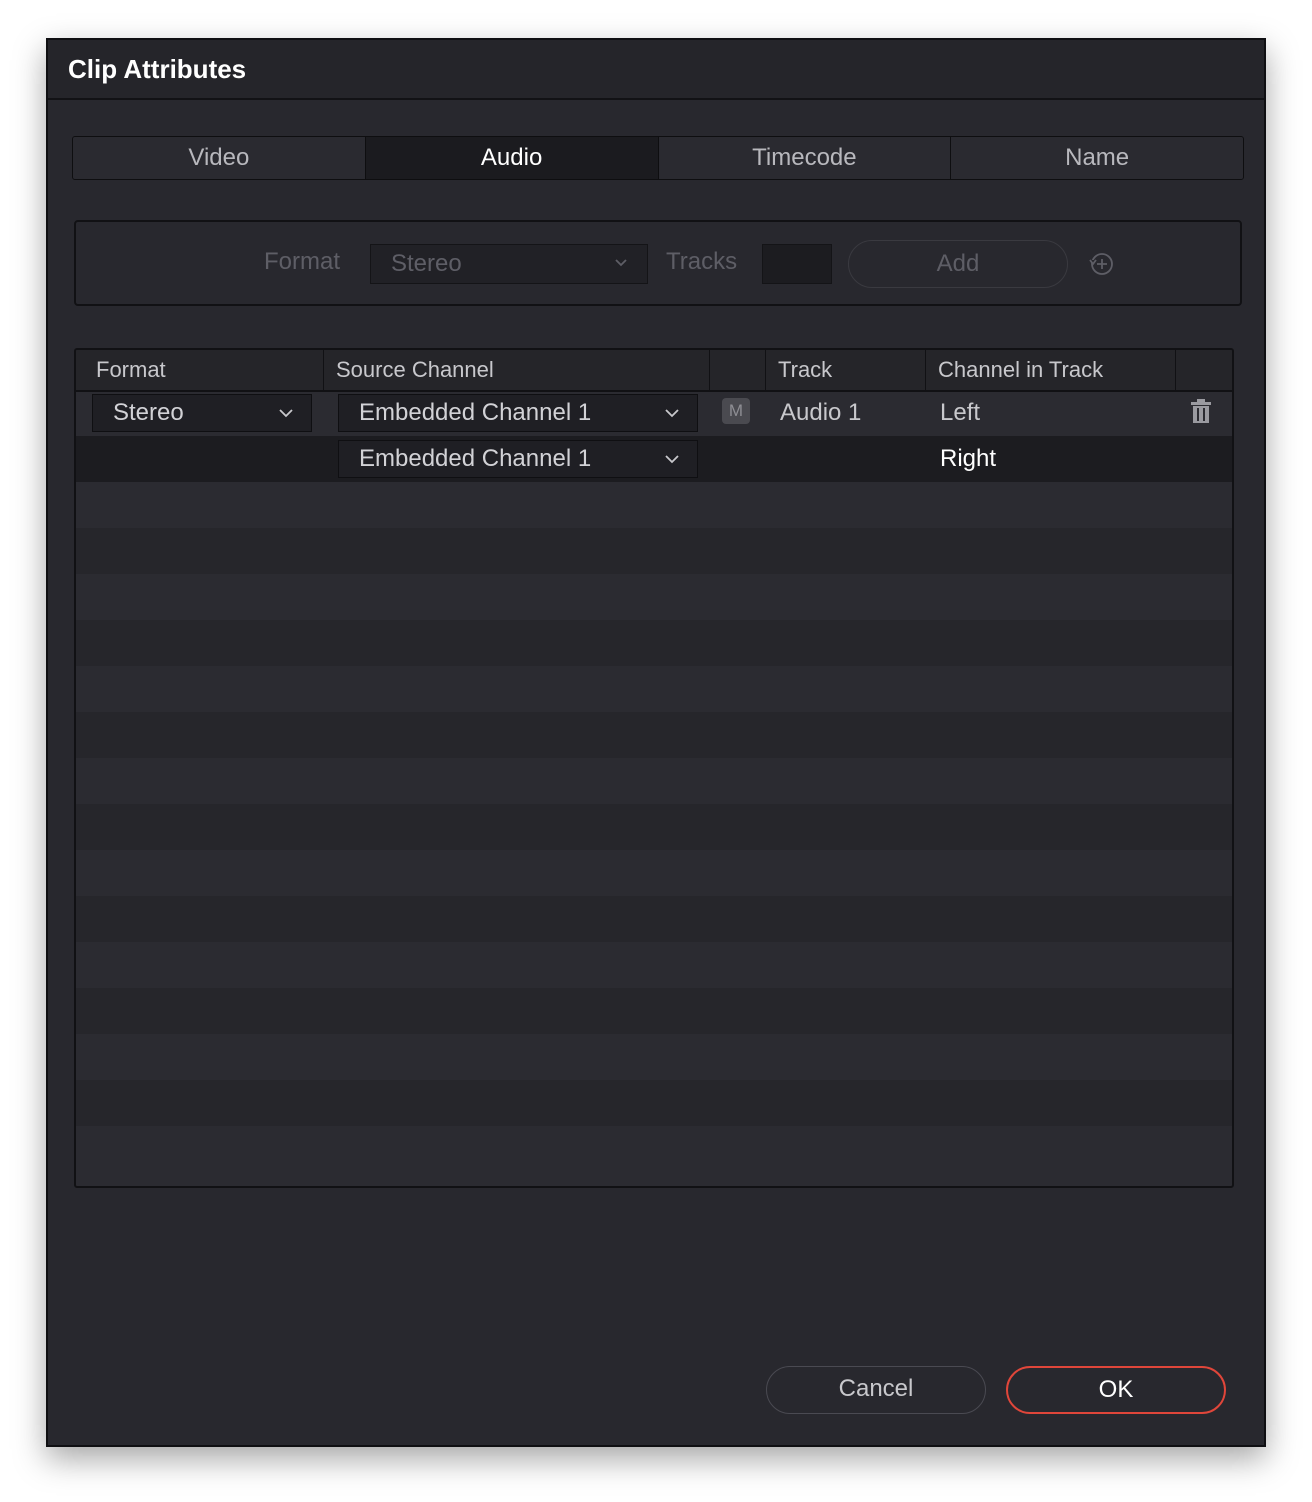 This screenshot has height=1502, width=1312. What do you see at coordinates (1102, 264) in the screenshot?
I see `reset-add-icon` at bounding box center [1102, 264].